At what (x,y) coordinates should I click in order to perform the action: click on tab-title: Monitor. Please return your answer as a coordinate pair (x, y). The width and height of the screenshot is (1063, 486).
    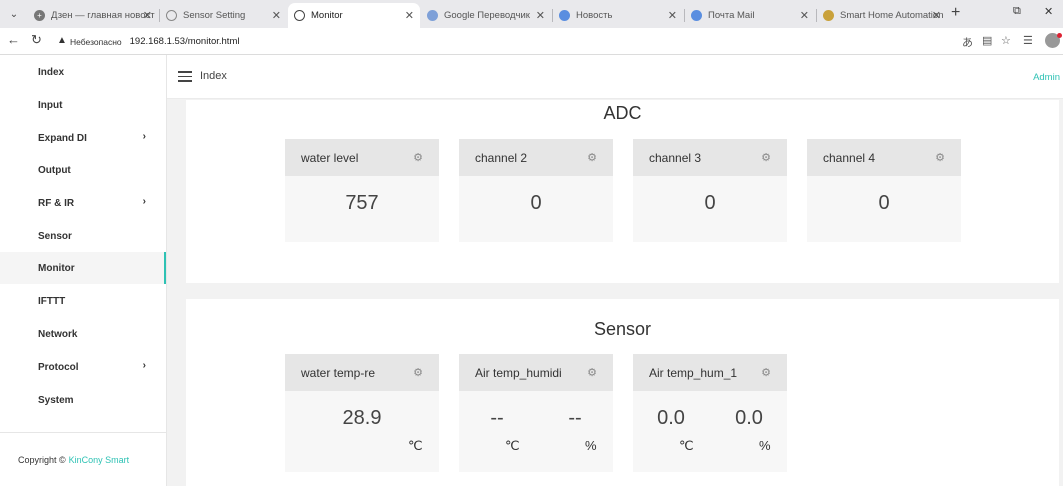
    Looking at the image, I should click on (327, 15).